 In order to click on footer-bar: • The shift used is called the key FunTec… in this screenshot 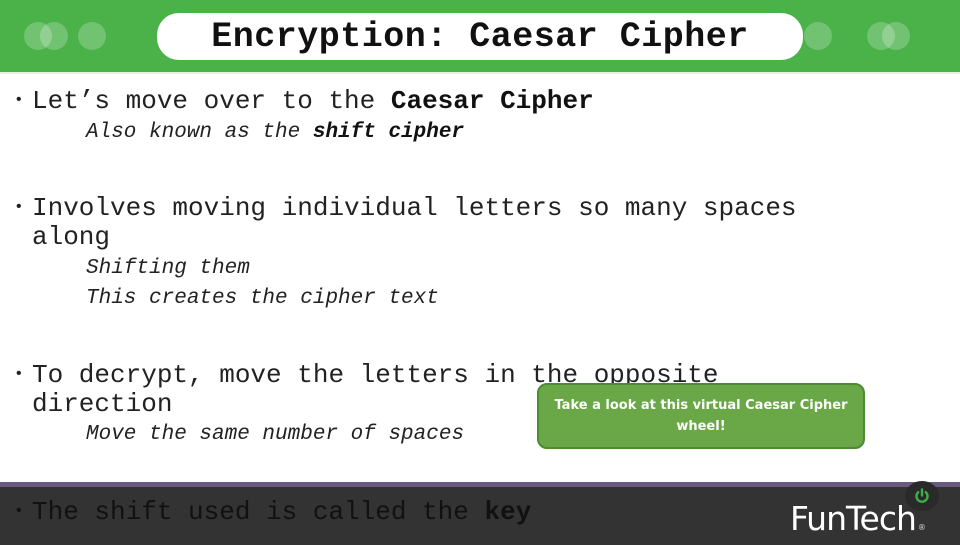, I will do `click(480, 513)`.